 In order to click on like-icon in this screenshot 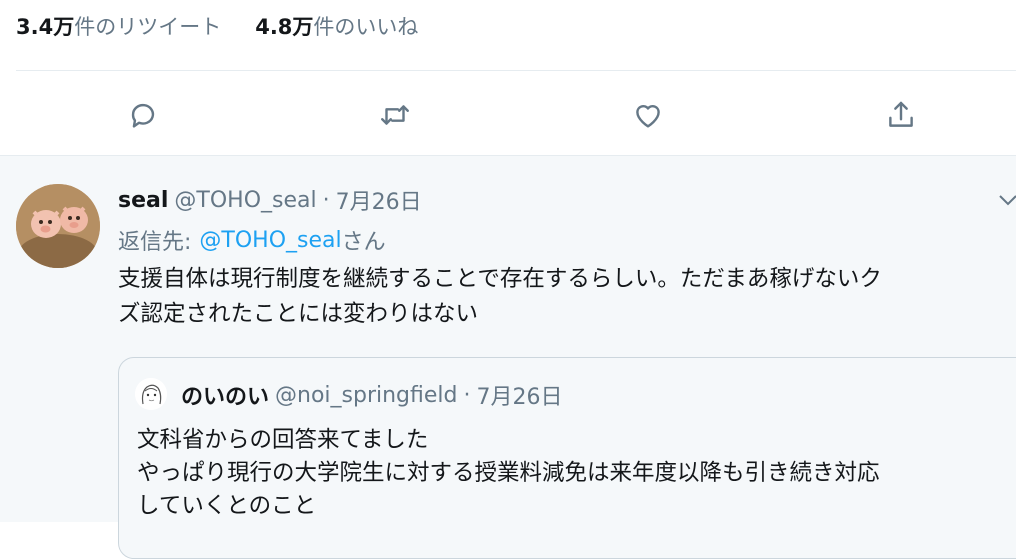, I will do `click(648, 116)`.